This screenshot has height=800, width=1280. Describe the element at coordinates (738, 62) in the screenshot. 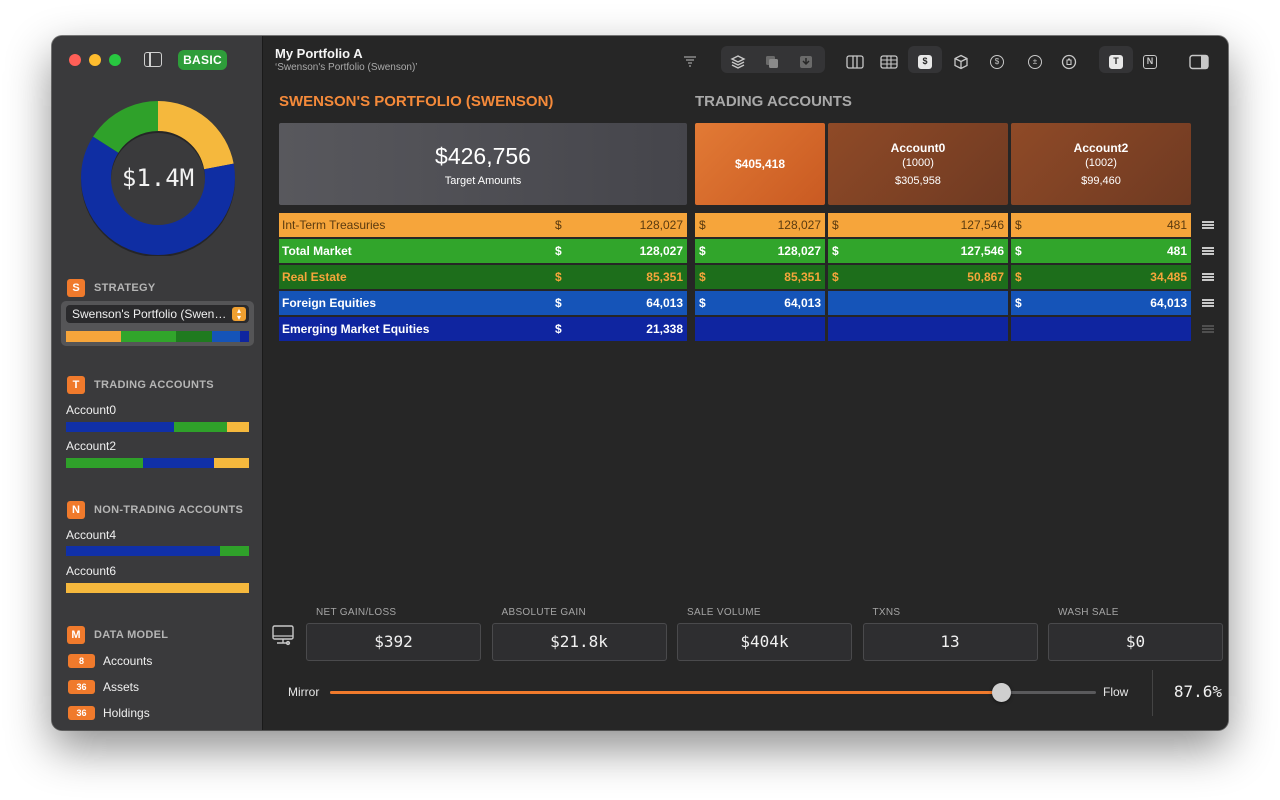

I see `layers-icon` at that location.